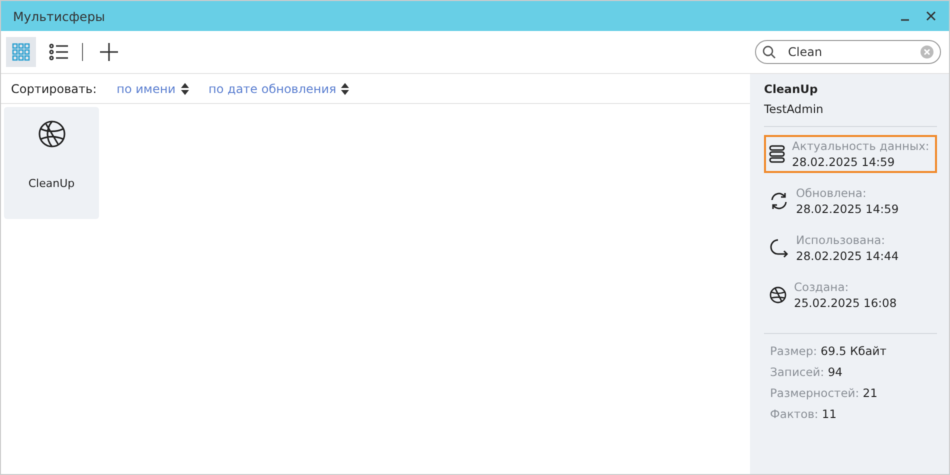 Image resolution: width=950 pixels, height=475 pixels. I want to click on owner-name: TestAdmin, so click(794, 109).